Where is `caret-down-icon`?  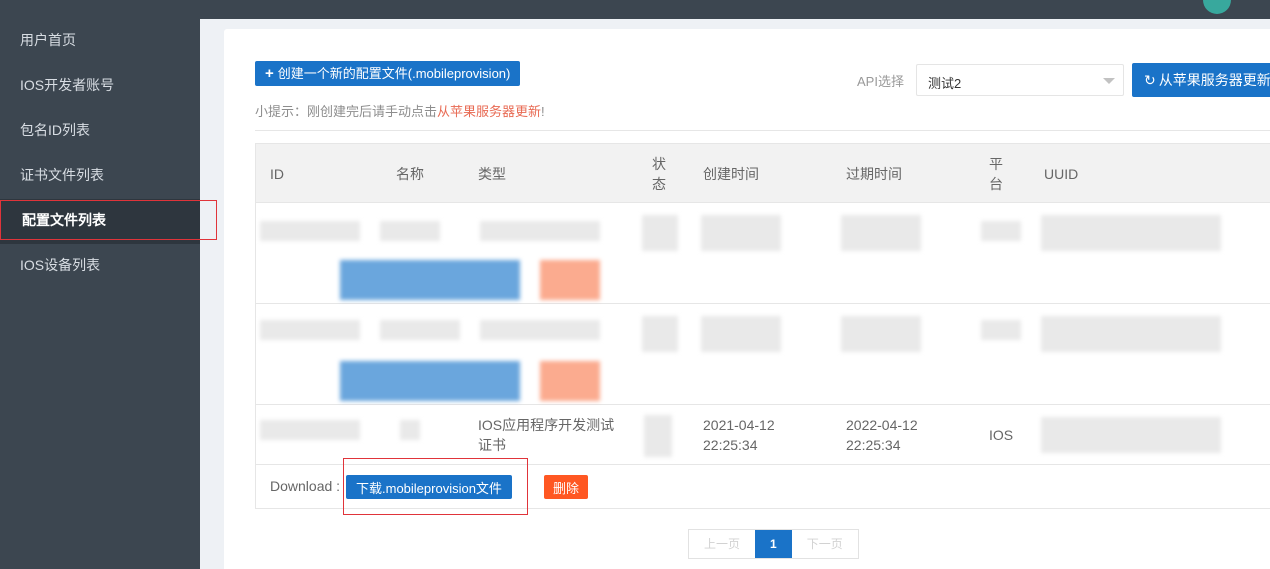 caret-down-icon is located at coordinates (1109, 81).